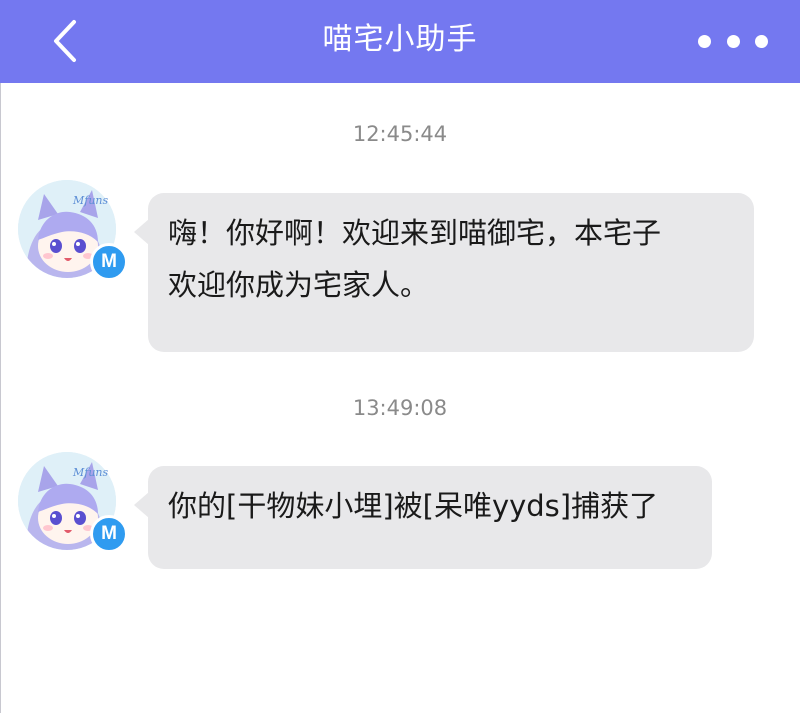 This screenshot has width=800, height=713. I want to click on more-options-button, so click(733, 41).